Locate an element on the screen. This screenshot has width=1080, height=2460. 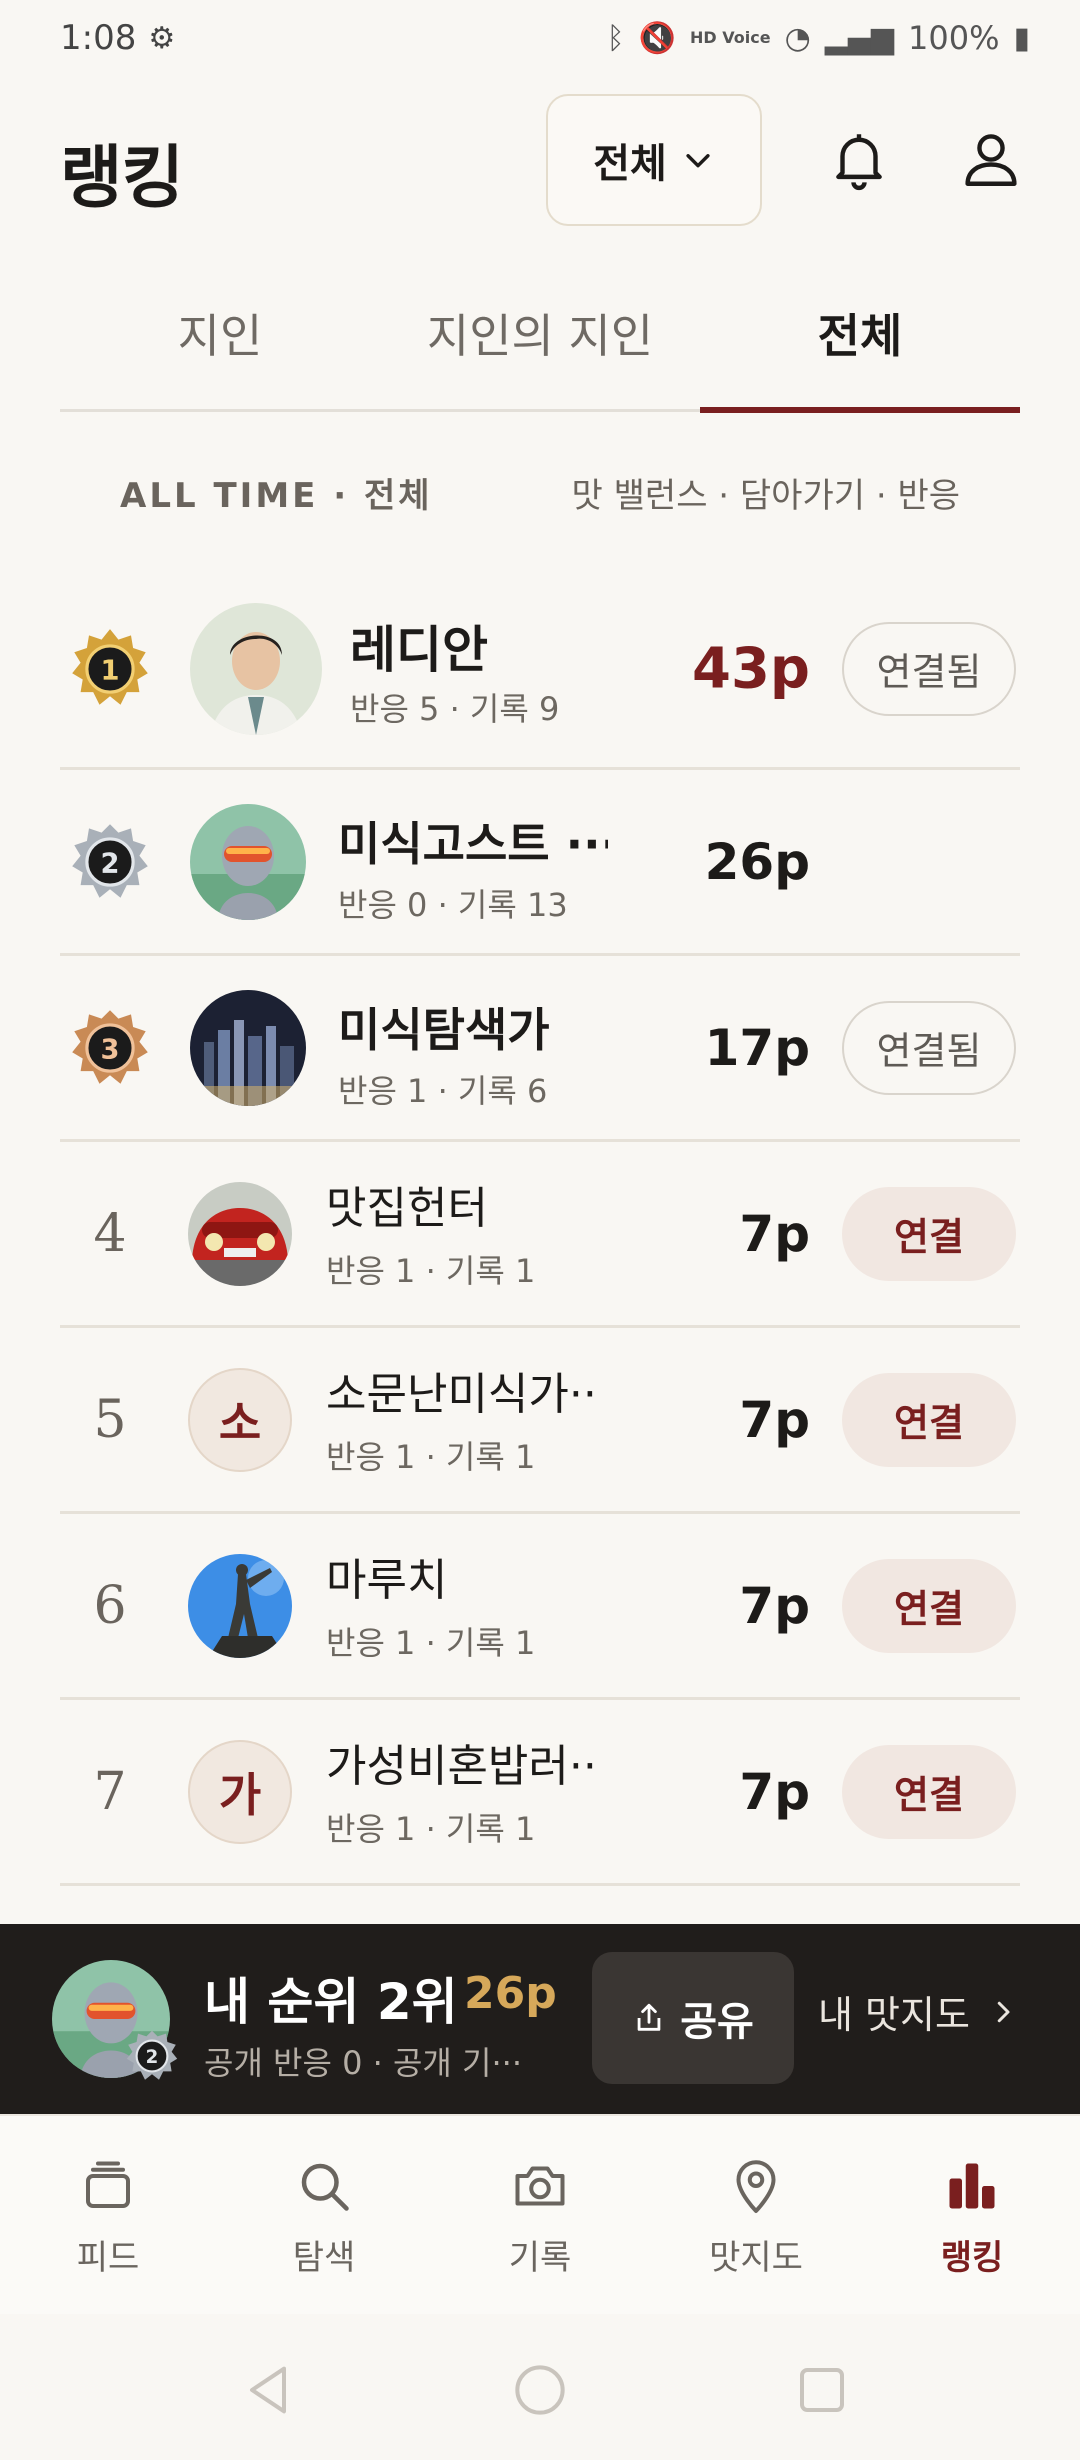
user-name: 소문난미식가·· is located at coordinates (461, 1394).